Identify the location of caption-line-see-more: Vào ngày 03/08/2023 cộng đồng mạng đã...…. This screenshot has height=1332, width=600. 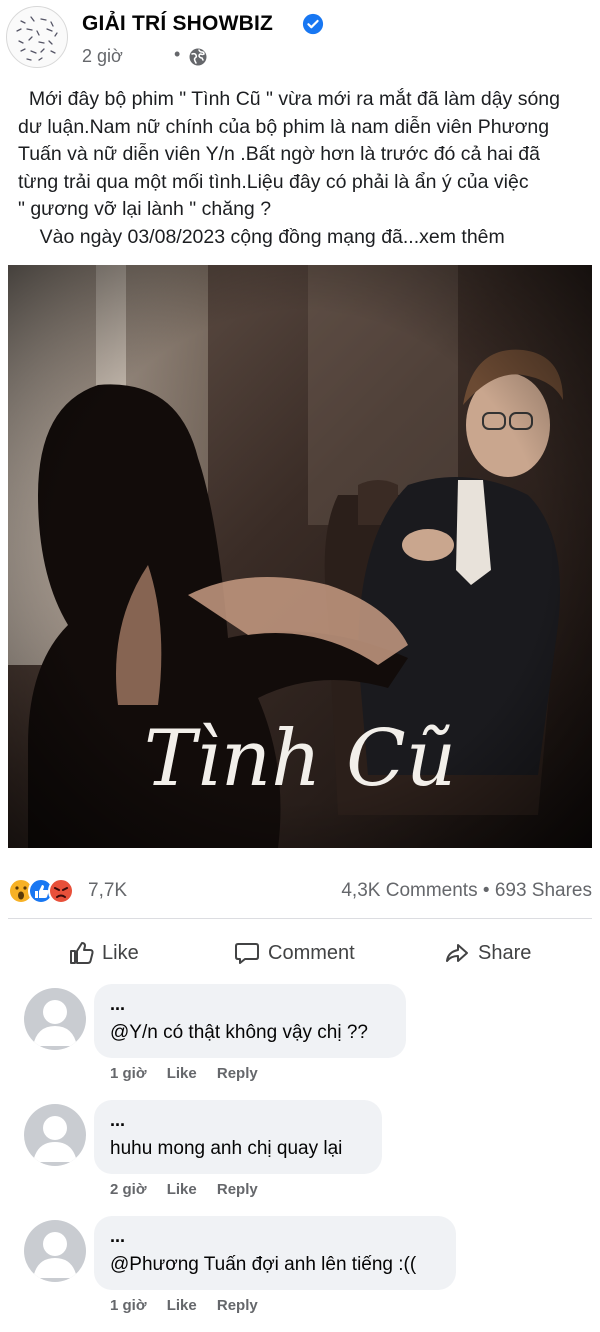
(301, 238).